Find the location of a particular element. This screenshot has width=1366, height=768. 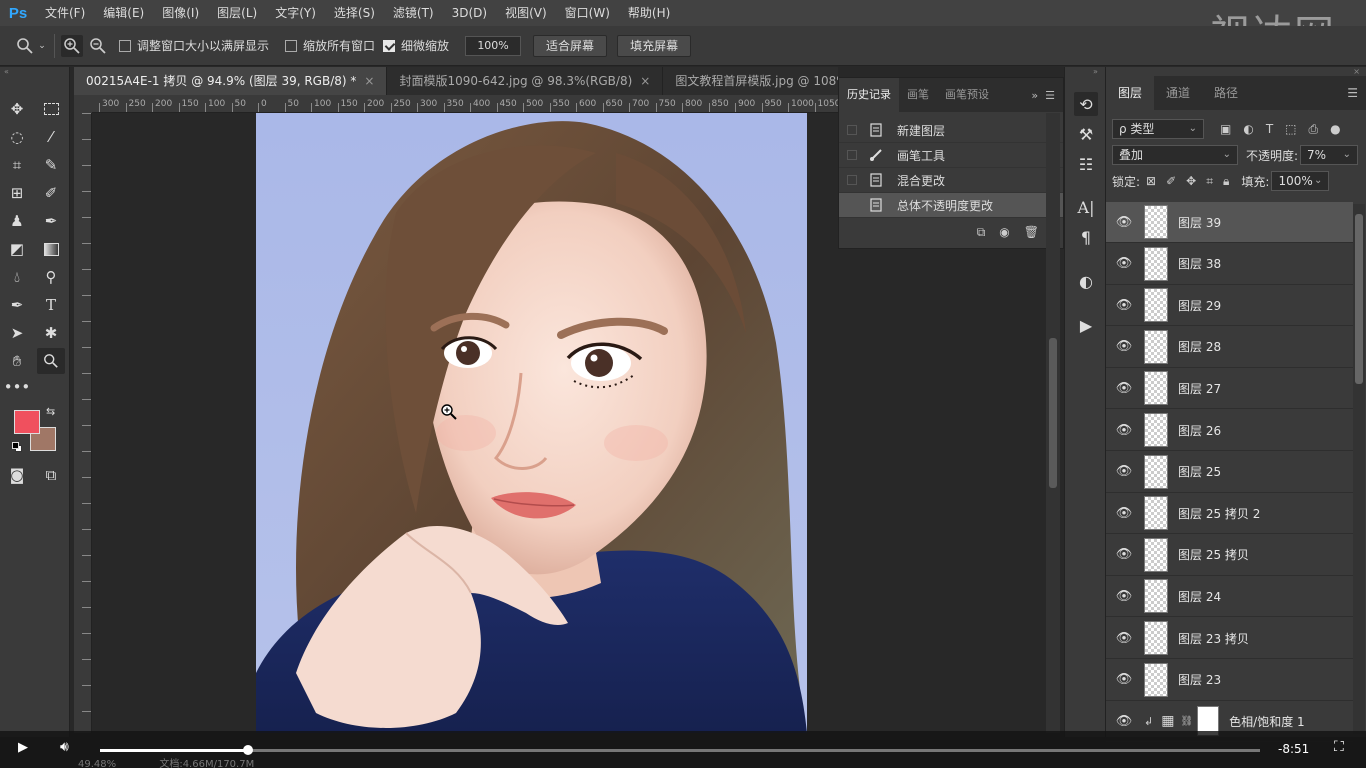

panel-menu-icon: ☰ is located at coordinates (1356, 93).